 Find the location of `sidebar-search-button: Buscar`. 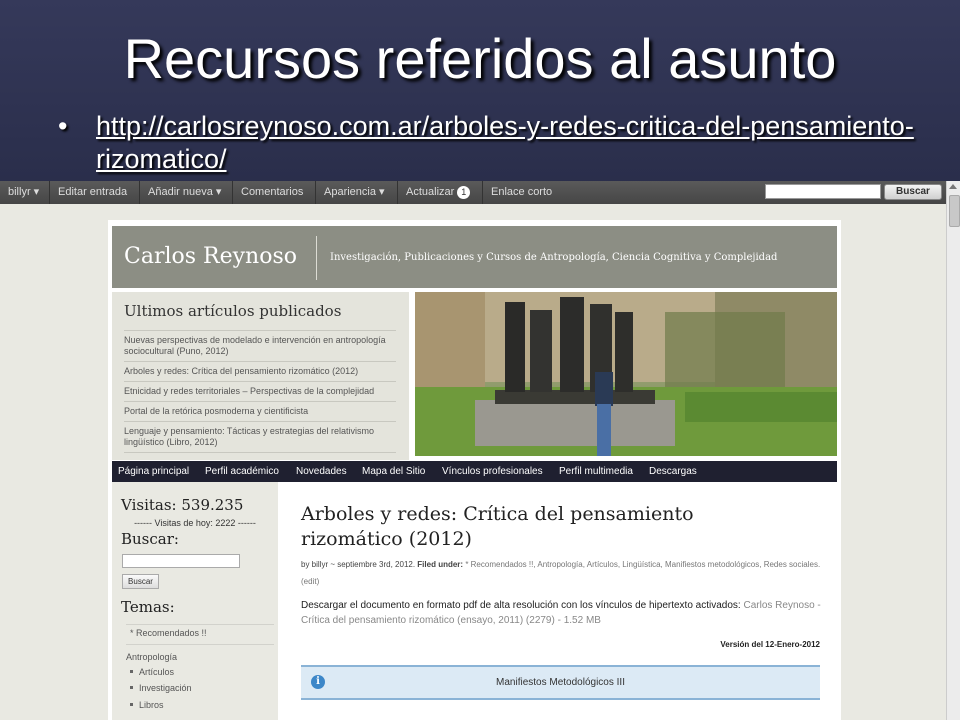

sidebar-search-button: Buscar is located at coordinates (140, 581).